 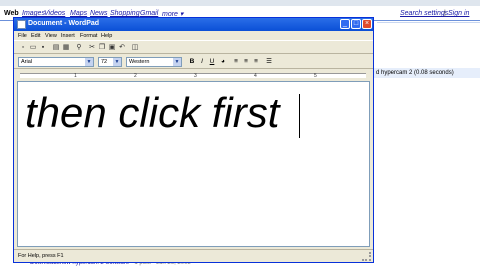 What do you see at coordinates (104, 62) in the screenshot?
I see `font-size-value: 72` at bounding box center [104, 62].